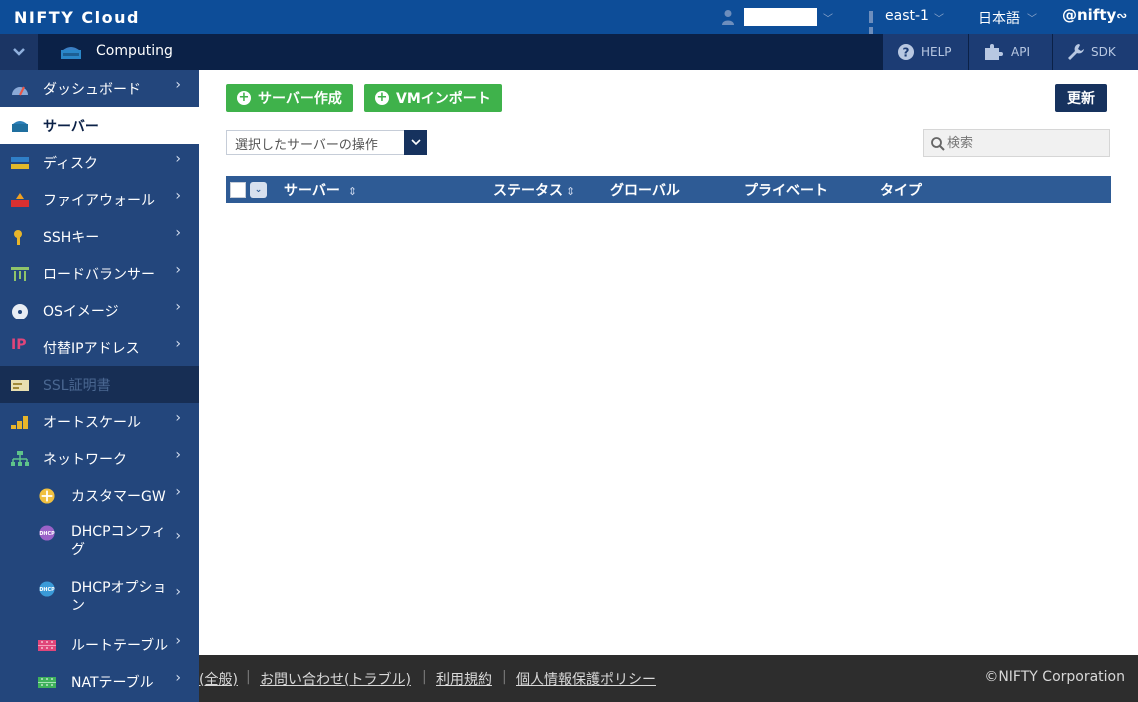 The image size is (1138, 702). Describe the element at coordinates (47, 645) in the screenshot. I see `route-table-icon` at that location.